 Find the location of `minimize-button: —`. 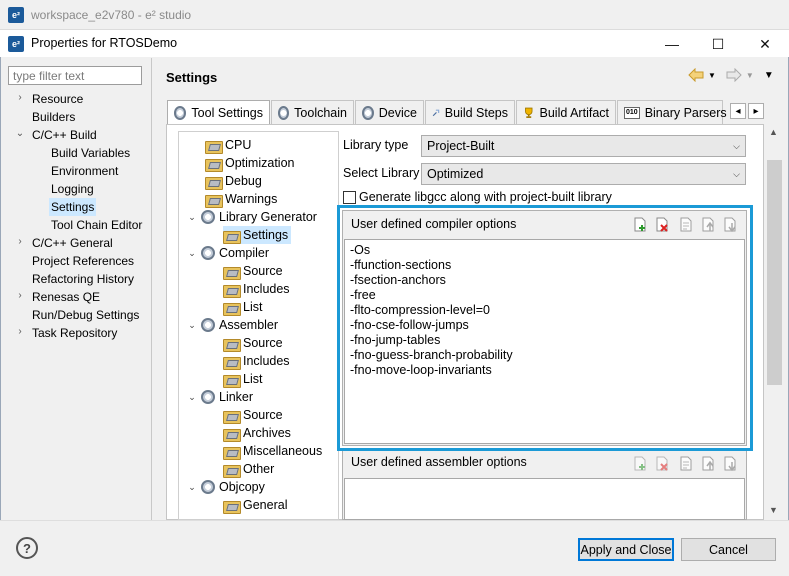

minimize-button: — is located at coordinates (672, 44).